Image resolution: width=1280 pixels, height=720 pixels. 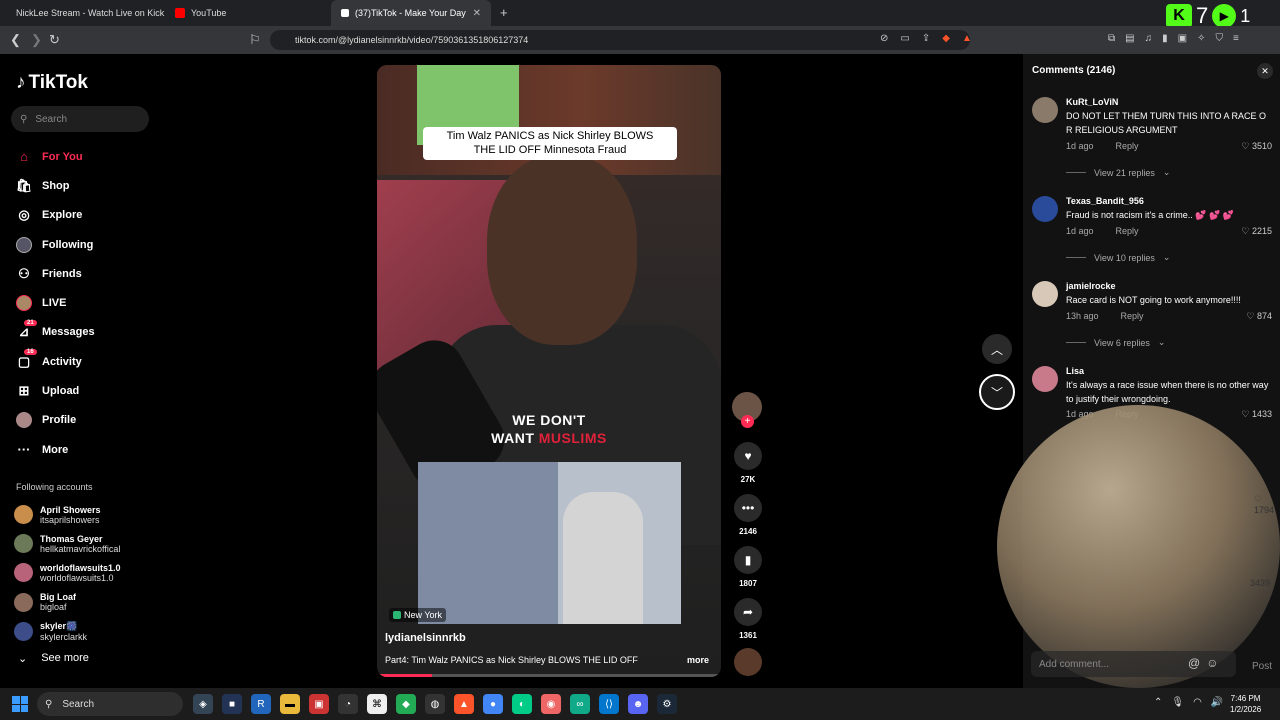 What do you see at coordinates (55, 390) in the screenshot?
I see `nav-upload: ⊞ Upload` at bounding box center [55, 390].